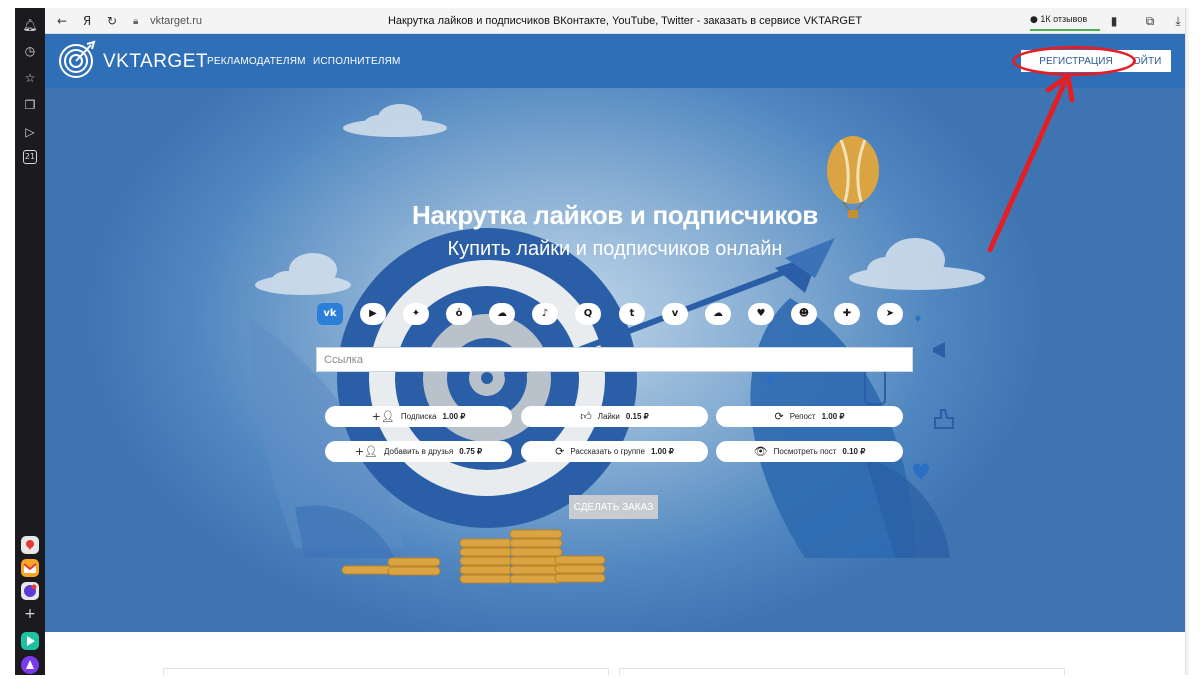 The height and width of the screenshot is (679, 1200). I want to click on bookmark-icon: ▮, so click(1114, 21).